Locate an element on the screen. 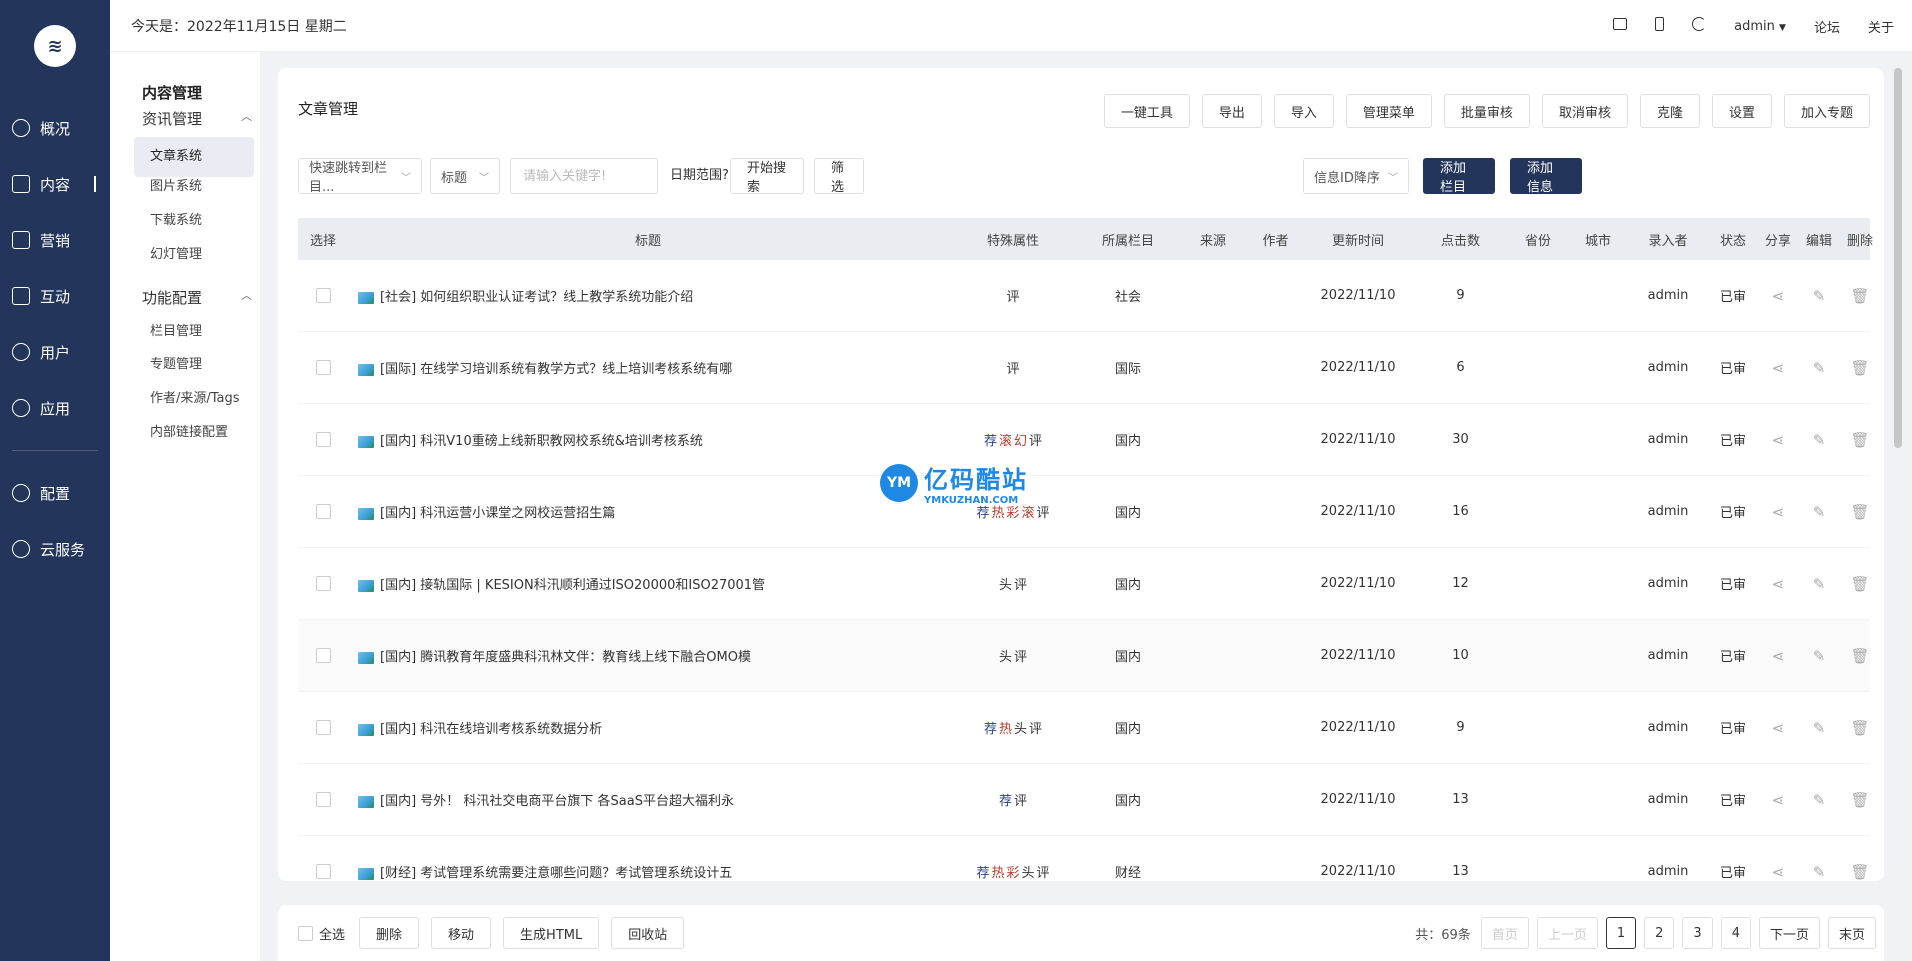 The width and height of the screenshot is (1912, 961). scrollbar-thumb is located at coordinates (1898, 258).